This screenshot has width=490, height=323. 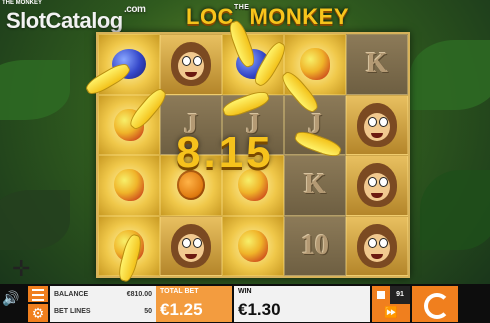 I want to click on fast-forward-button: ⏩, so click(x=391, y=313).